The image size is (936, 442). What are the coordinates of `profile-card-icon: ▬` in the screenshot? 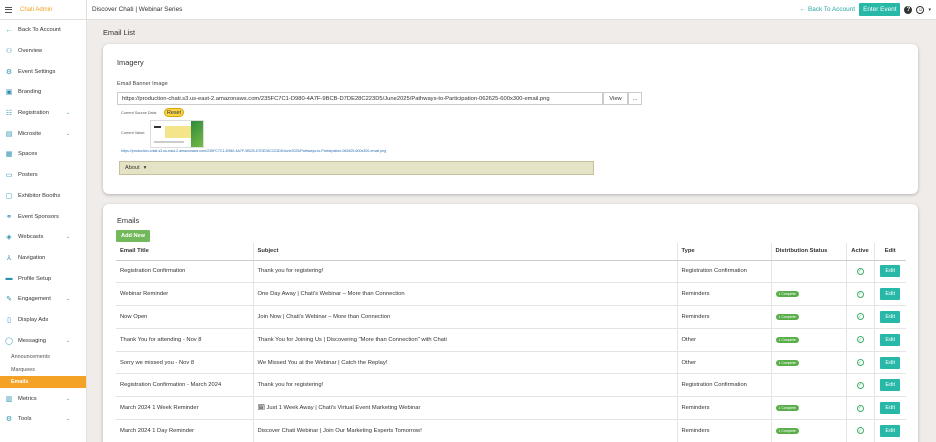 It's located at (9, 279).